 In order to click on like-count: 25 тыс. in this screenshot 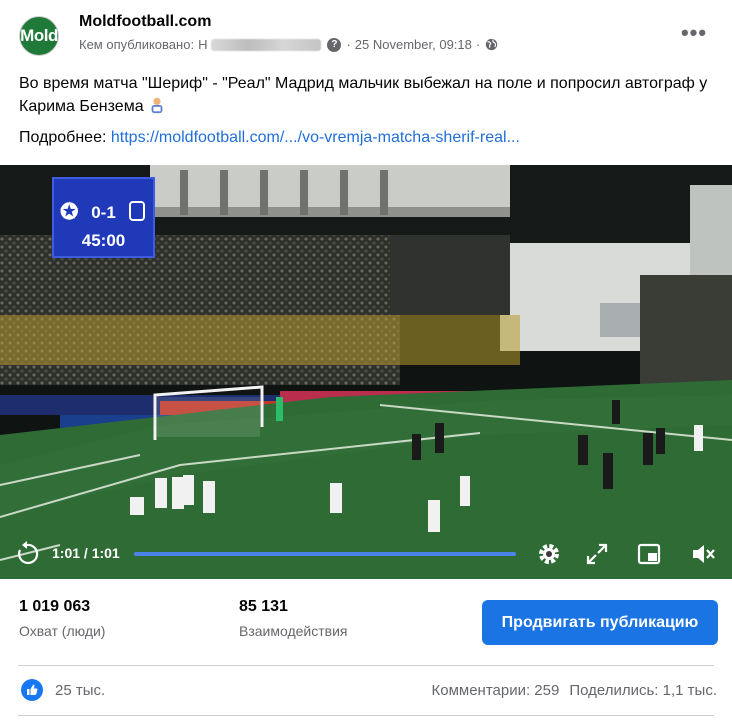, I will do `click(80, 690)`.